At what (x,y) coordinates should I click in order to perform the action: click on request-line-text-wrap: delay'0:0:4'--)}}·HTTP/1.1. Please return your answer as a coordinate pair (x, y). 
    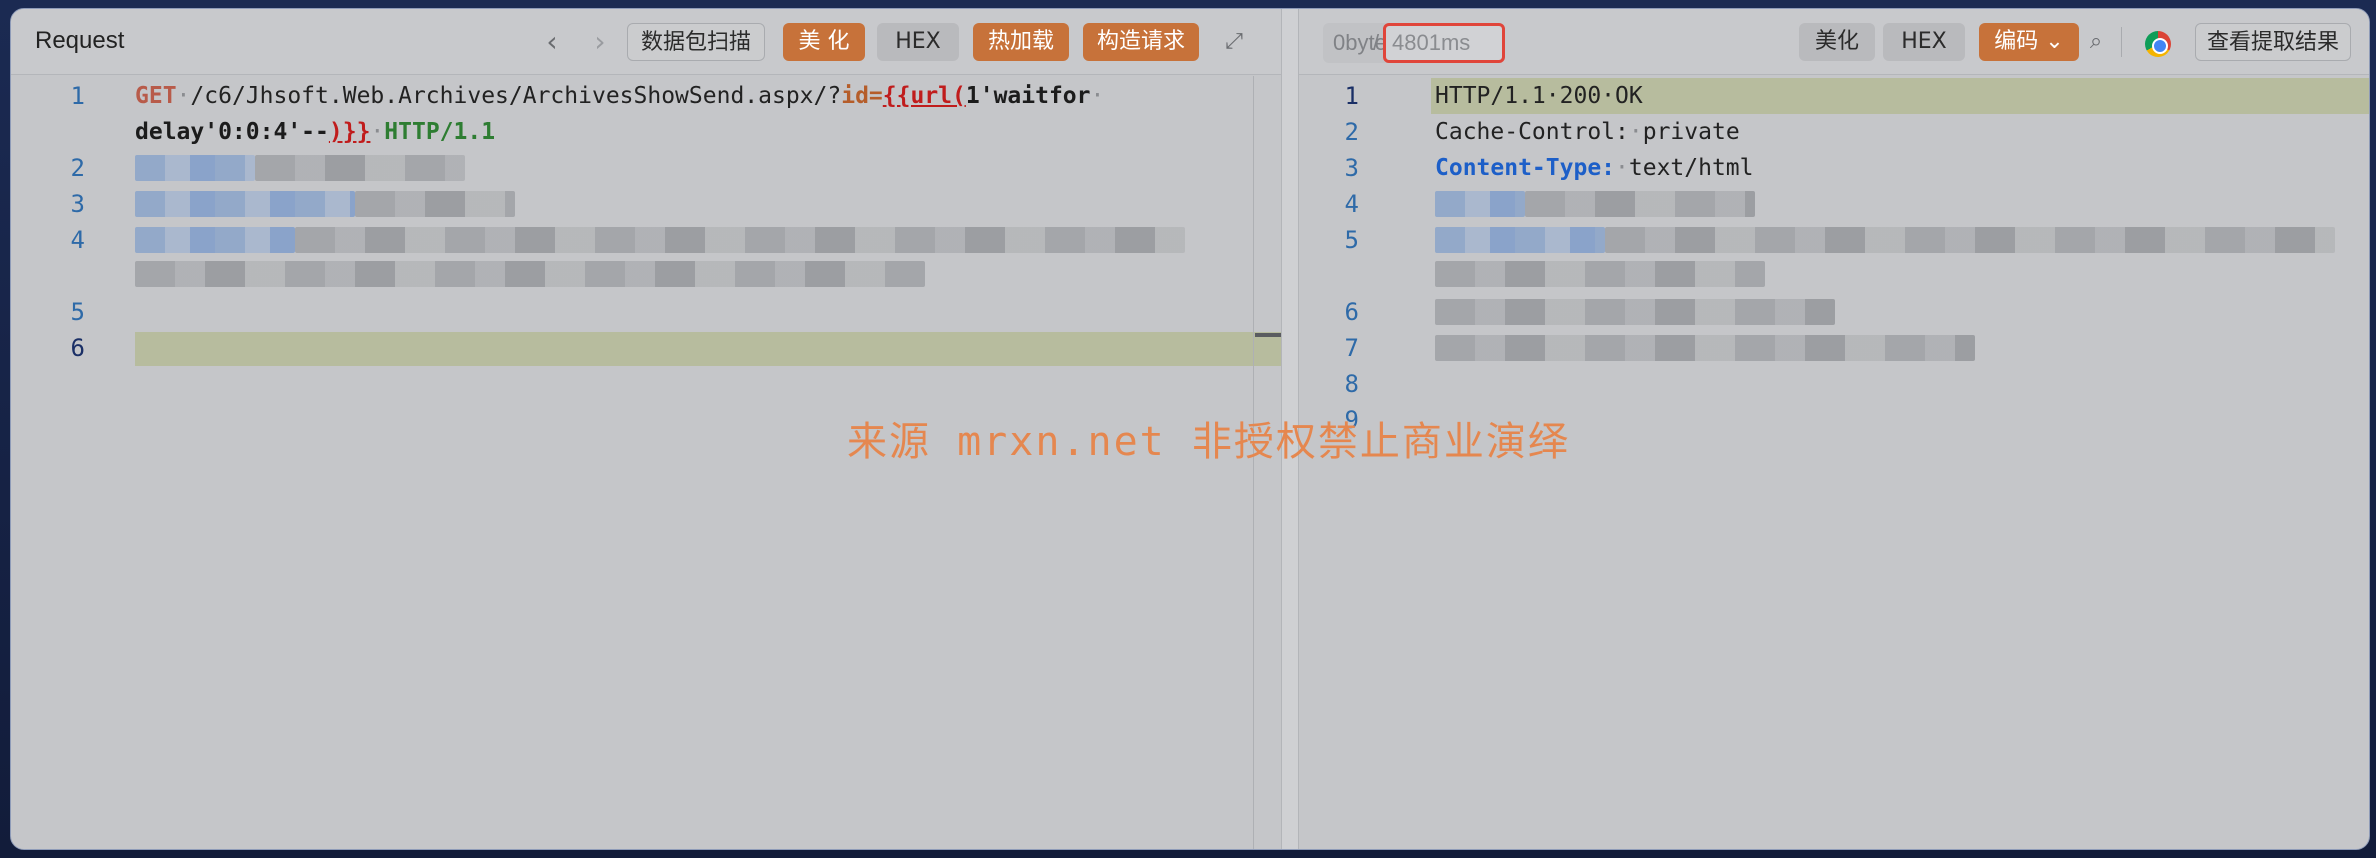
    Looking at the image, I should click on (315, 132).